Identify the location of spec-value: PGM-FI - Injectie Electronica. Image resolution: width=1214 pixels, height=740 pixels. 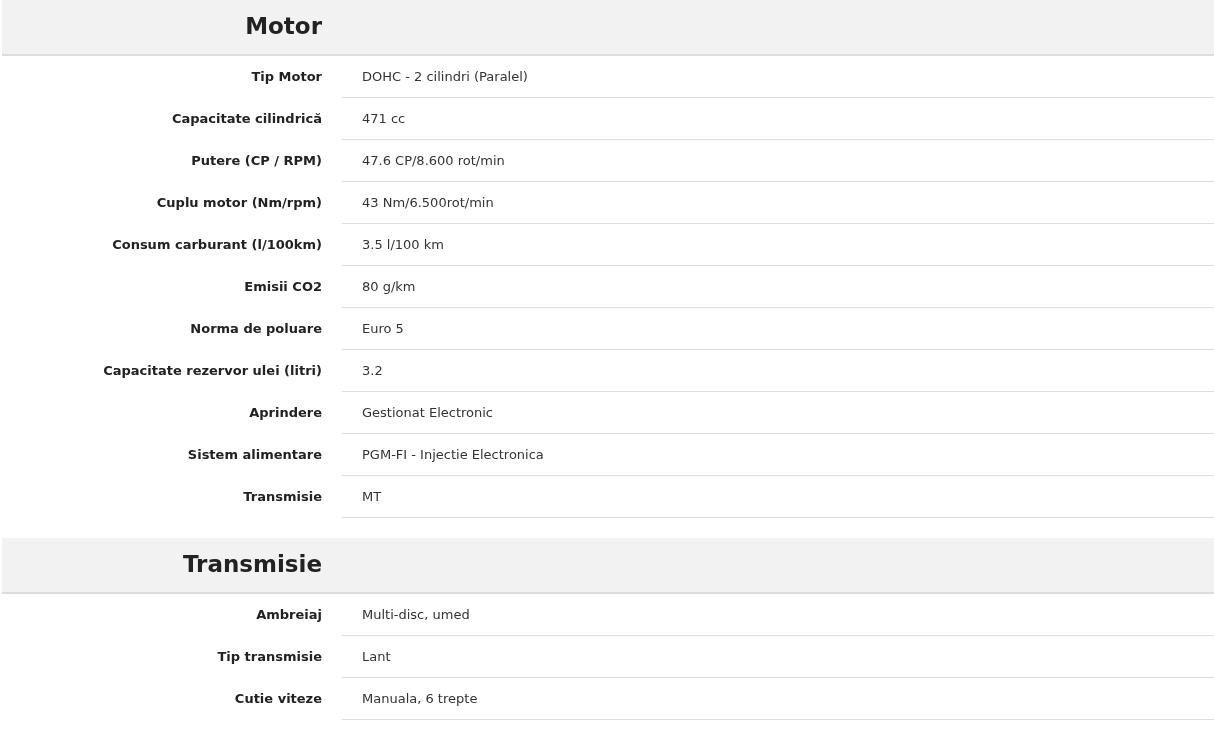
(778, 455).